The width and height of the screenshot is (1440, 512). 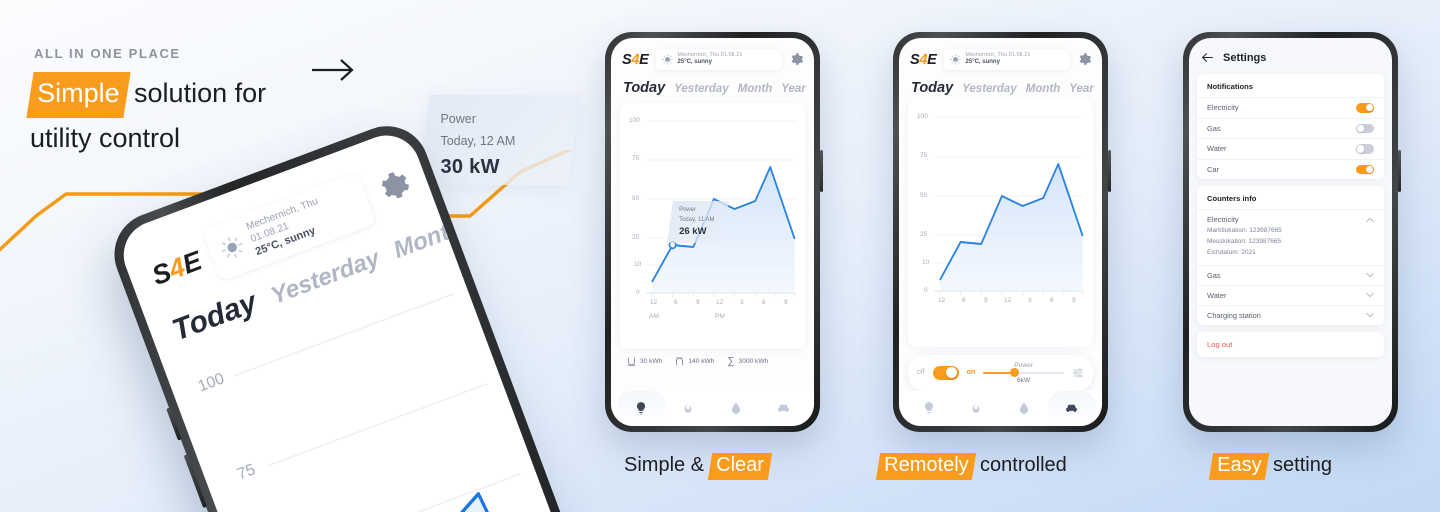 I want to click on counter-row-water: Water, so click(x=1290, y=294).